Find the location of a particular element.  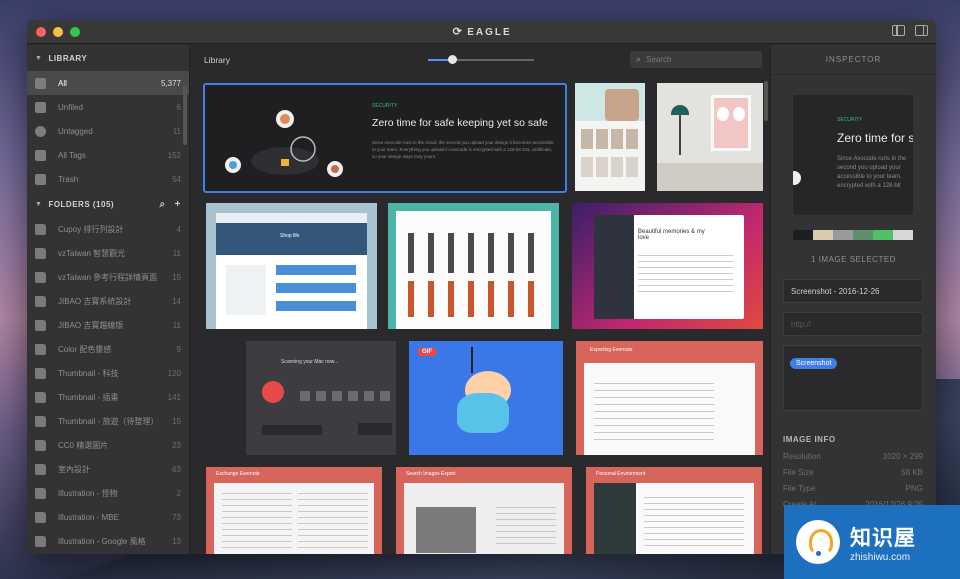

close-button is located at coordinates (41, 31).